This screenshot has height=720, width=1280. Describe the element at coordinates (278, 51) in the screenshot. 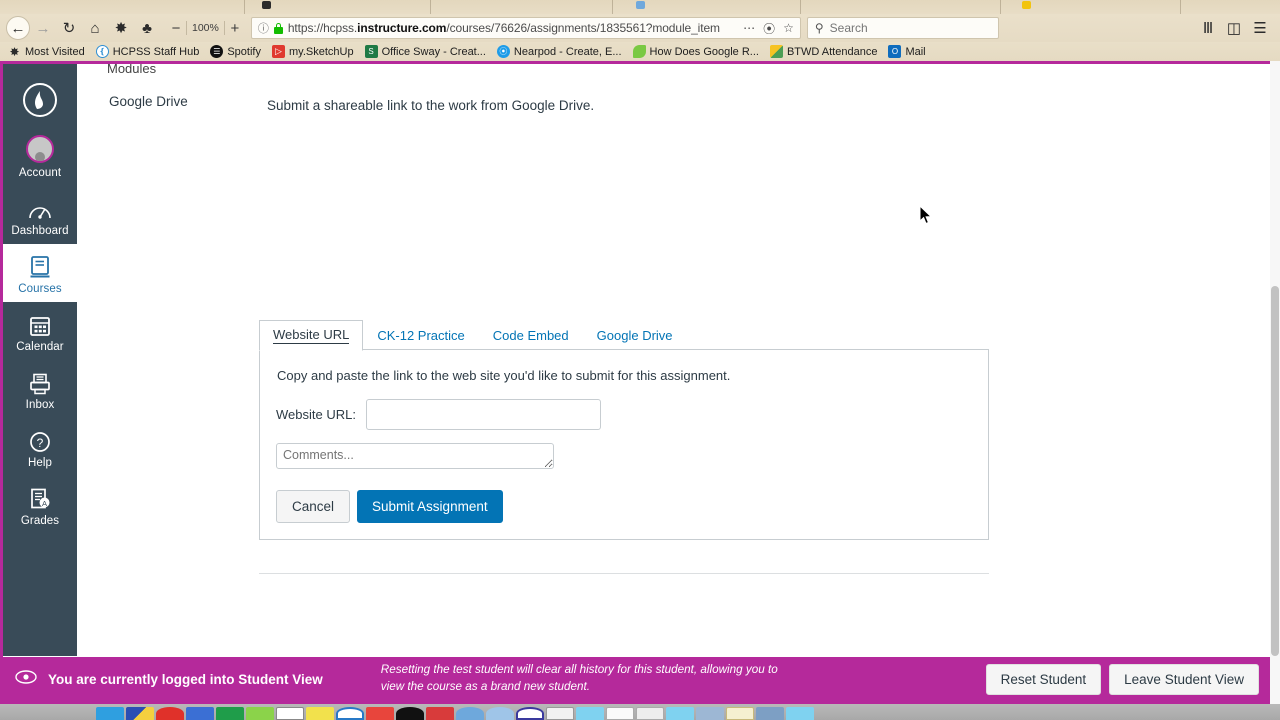

I see `sketchup-icon: ▷` at that location.